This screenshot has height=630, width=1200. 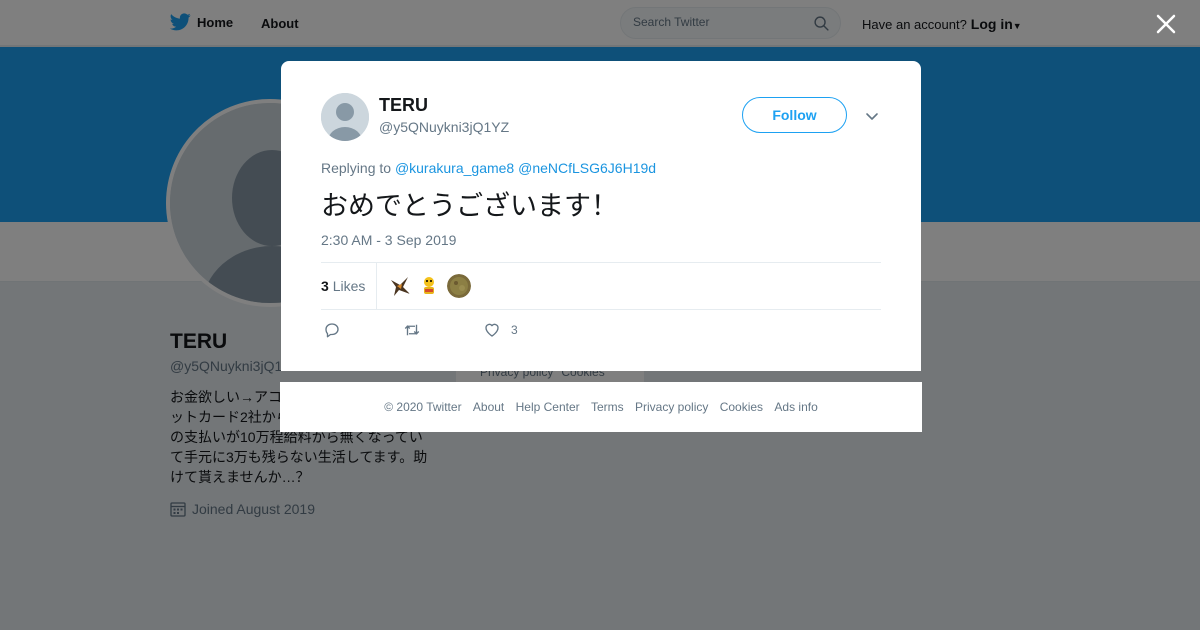 I want to click on likes-stat: 3 Likes, so click(x=343, y=286).